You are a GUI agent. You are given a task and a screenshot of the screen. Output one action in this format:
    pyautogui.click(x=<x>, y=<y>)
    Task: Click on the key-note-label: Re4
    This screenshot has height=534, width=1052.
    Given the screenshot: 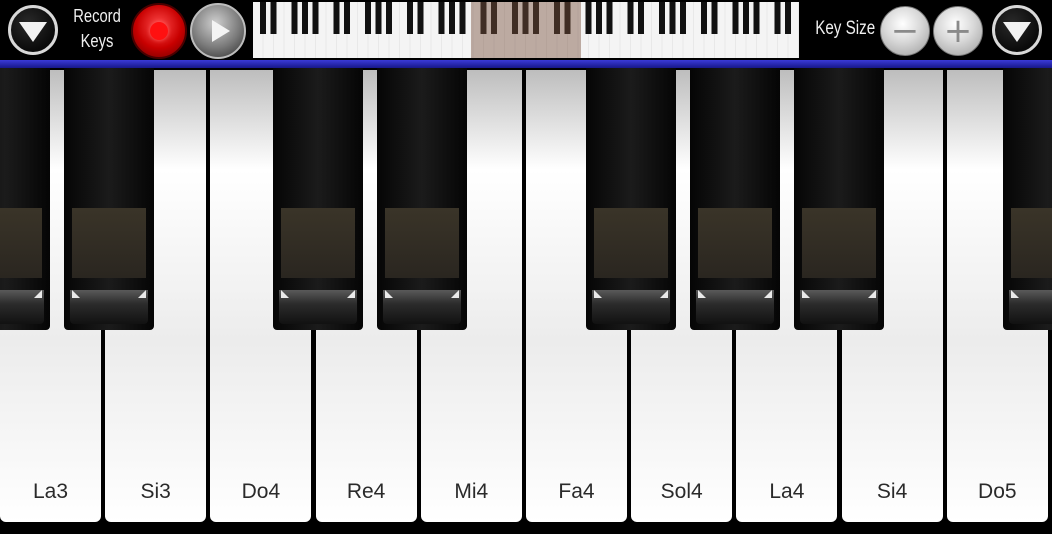 What is the action you would take?
    pyautogui.click(x=366, y=491)
    